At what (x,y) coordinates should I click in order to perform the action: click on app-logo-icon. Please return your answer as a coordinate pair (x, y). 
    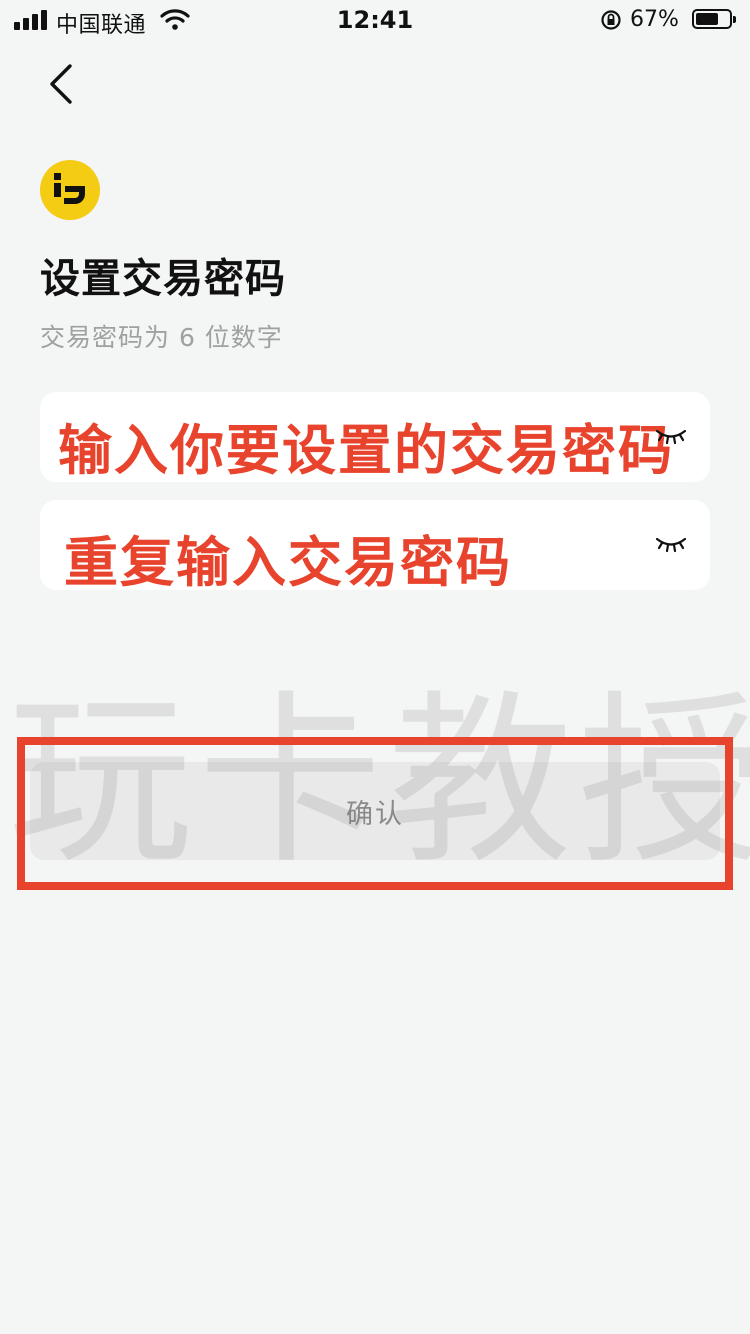
    Looking at the image, I should click on (70, 190).